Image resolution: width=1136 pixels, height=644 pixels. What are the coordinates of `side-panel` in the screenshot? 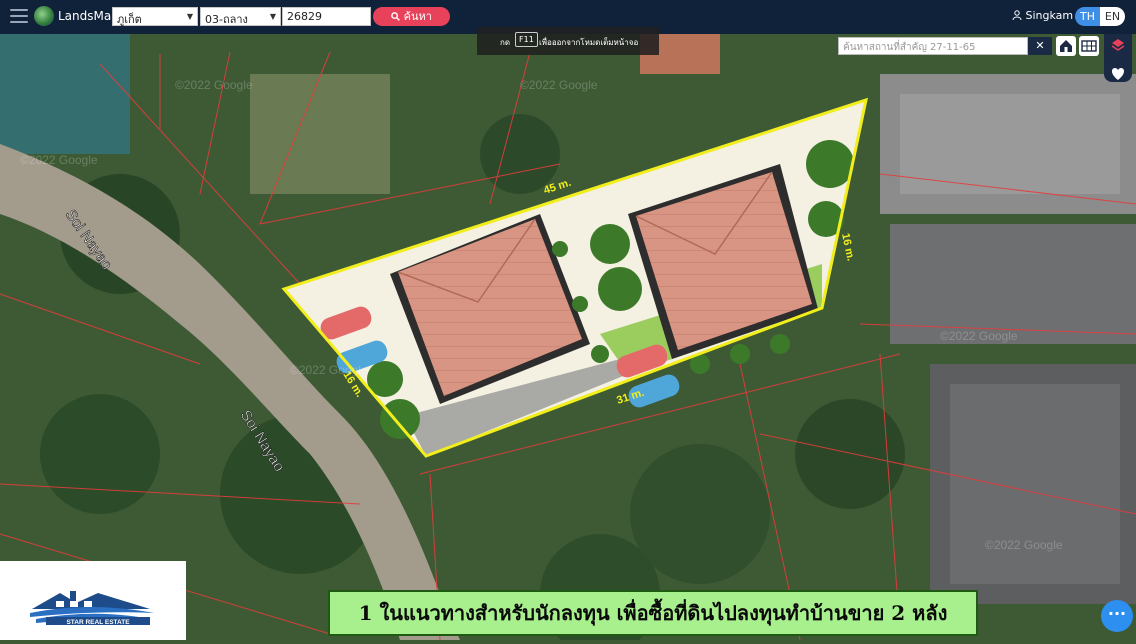 It's located at (1118, 58).